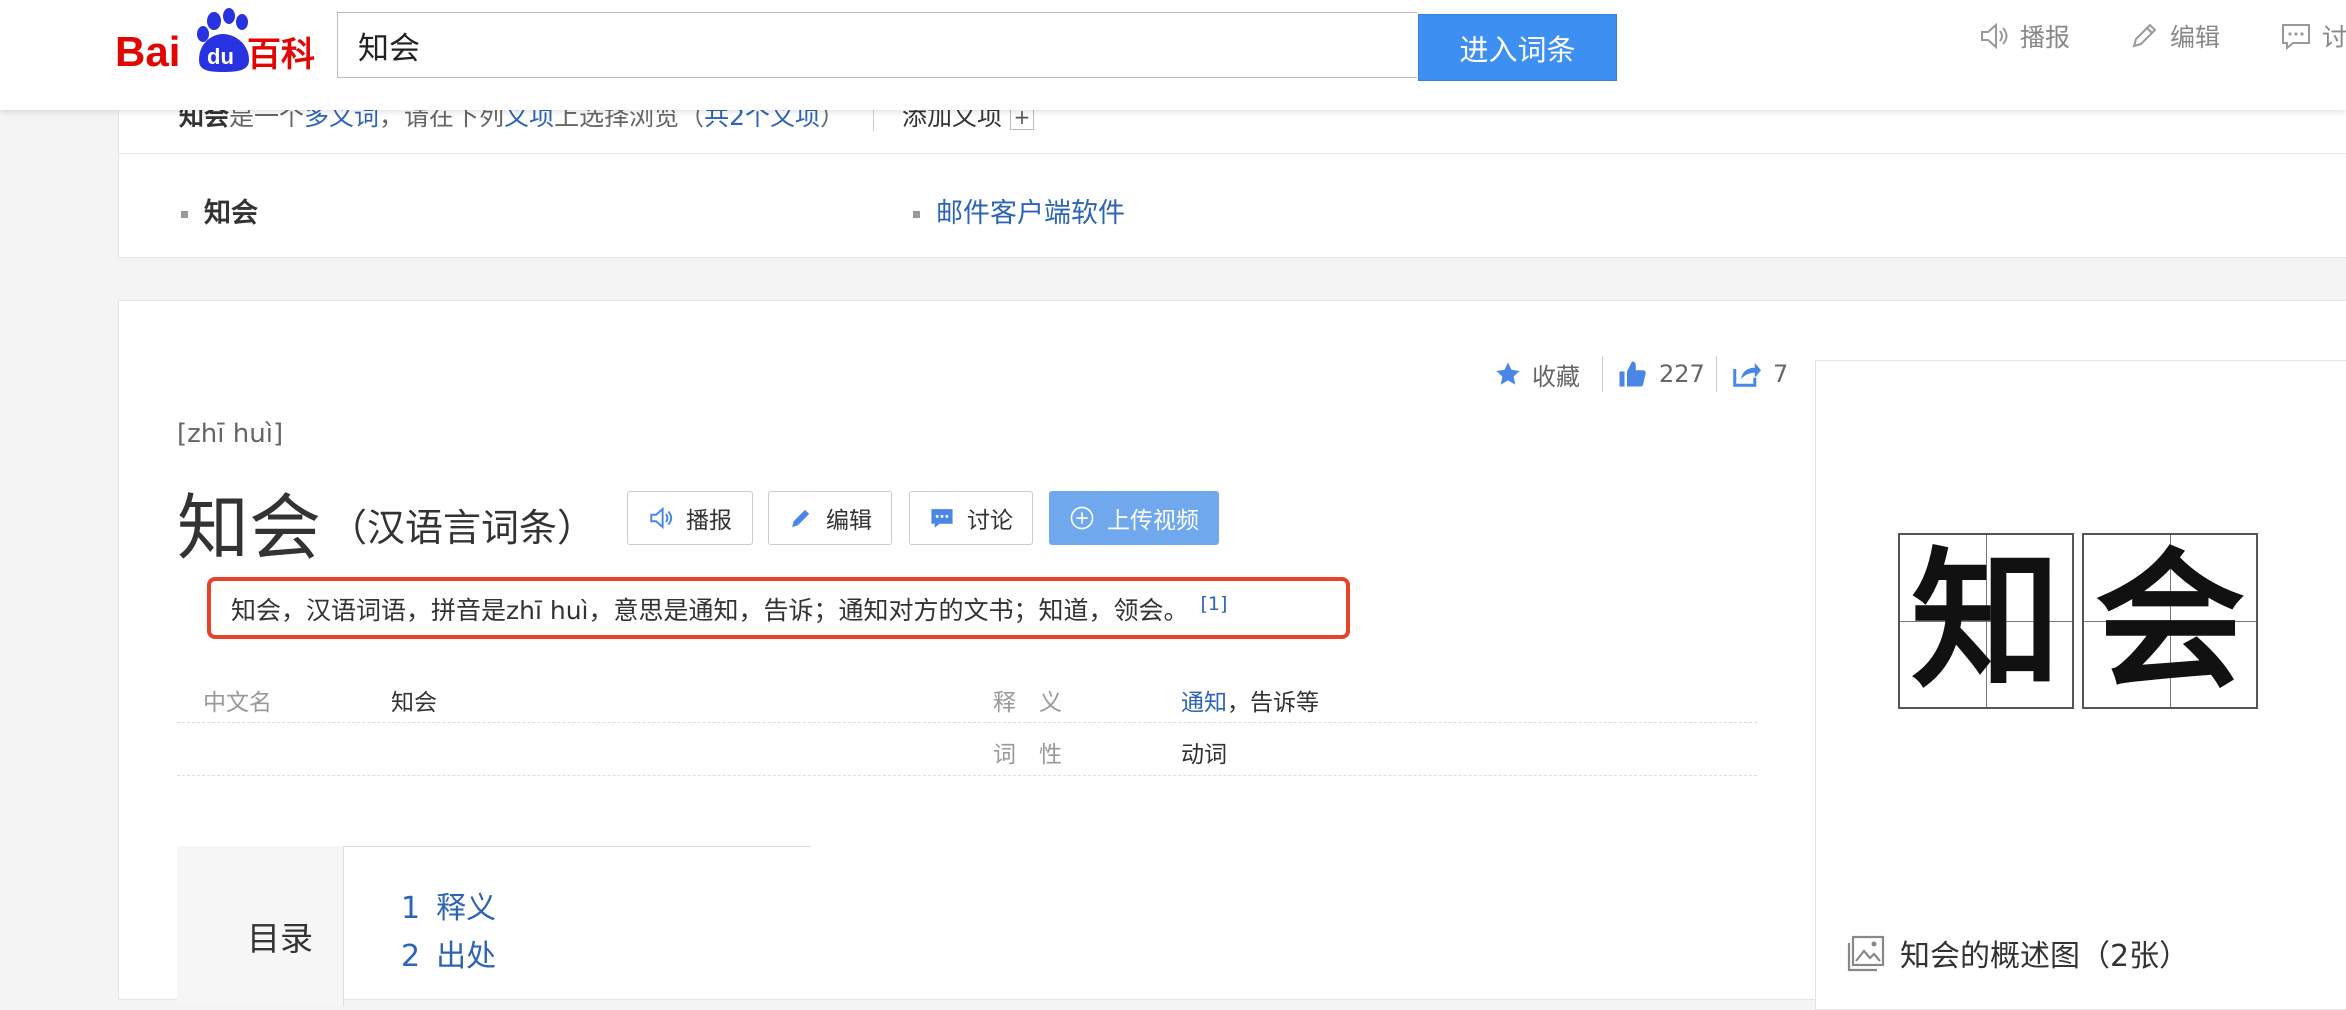  Describe the element at coordinates (220, 56) in the screenshot. I see `logo-du-text: du` at that location.